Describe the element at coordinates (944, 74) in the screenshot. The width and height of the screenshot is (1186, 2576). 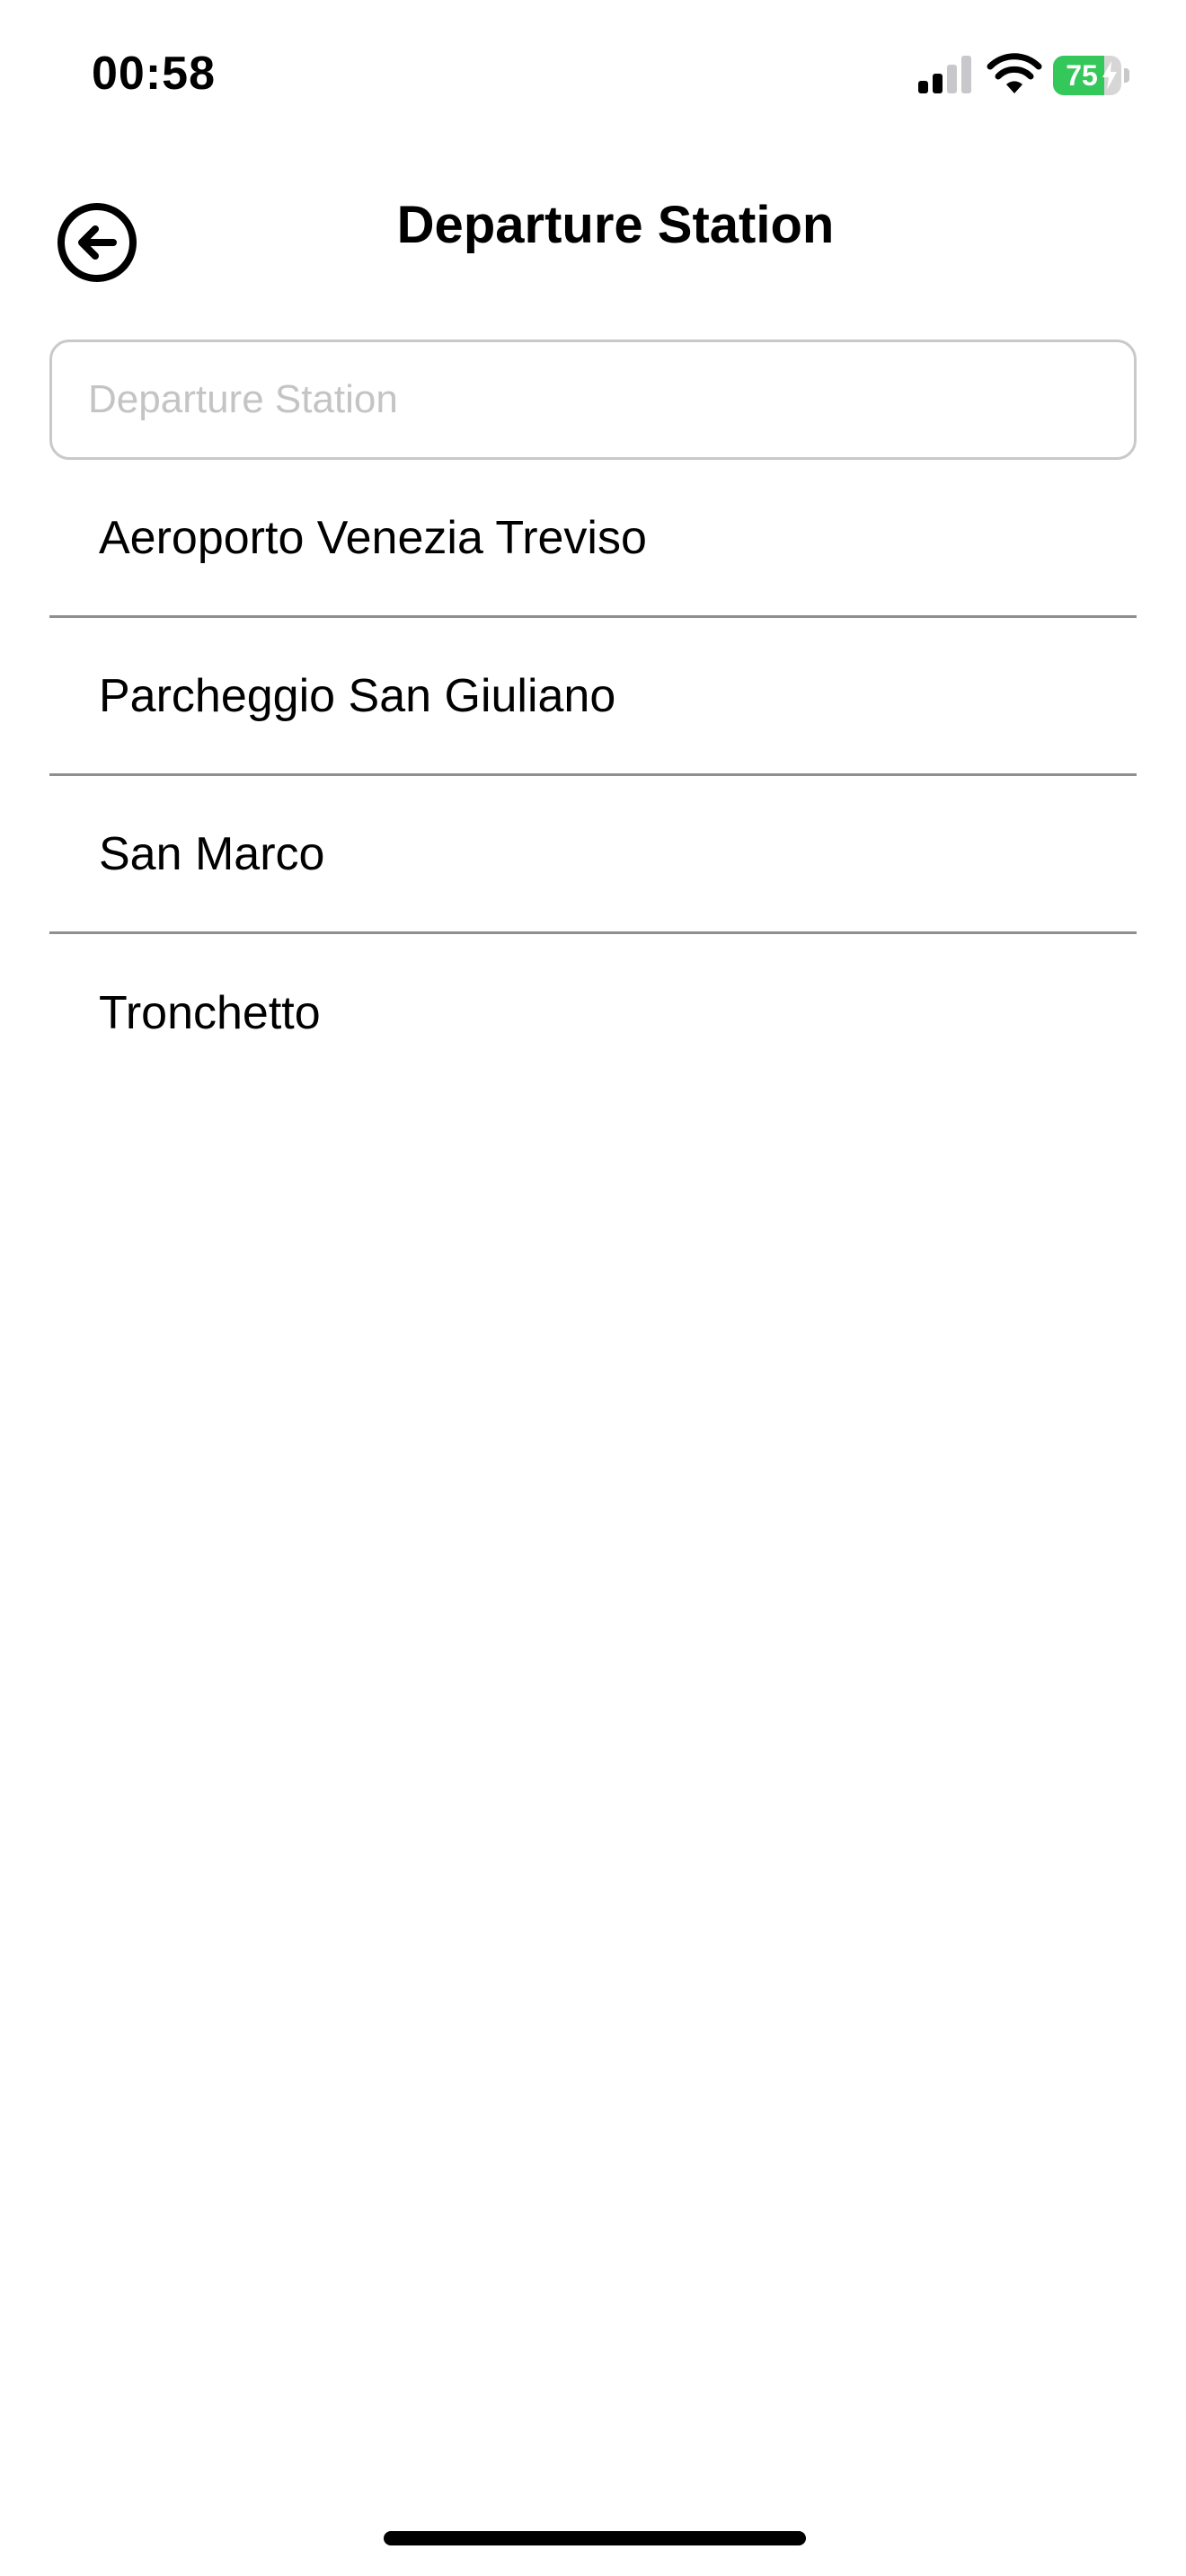
I see `signal-icon` at that location.